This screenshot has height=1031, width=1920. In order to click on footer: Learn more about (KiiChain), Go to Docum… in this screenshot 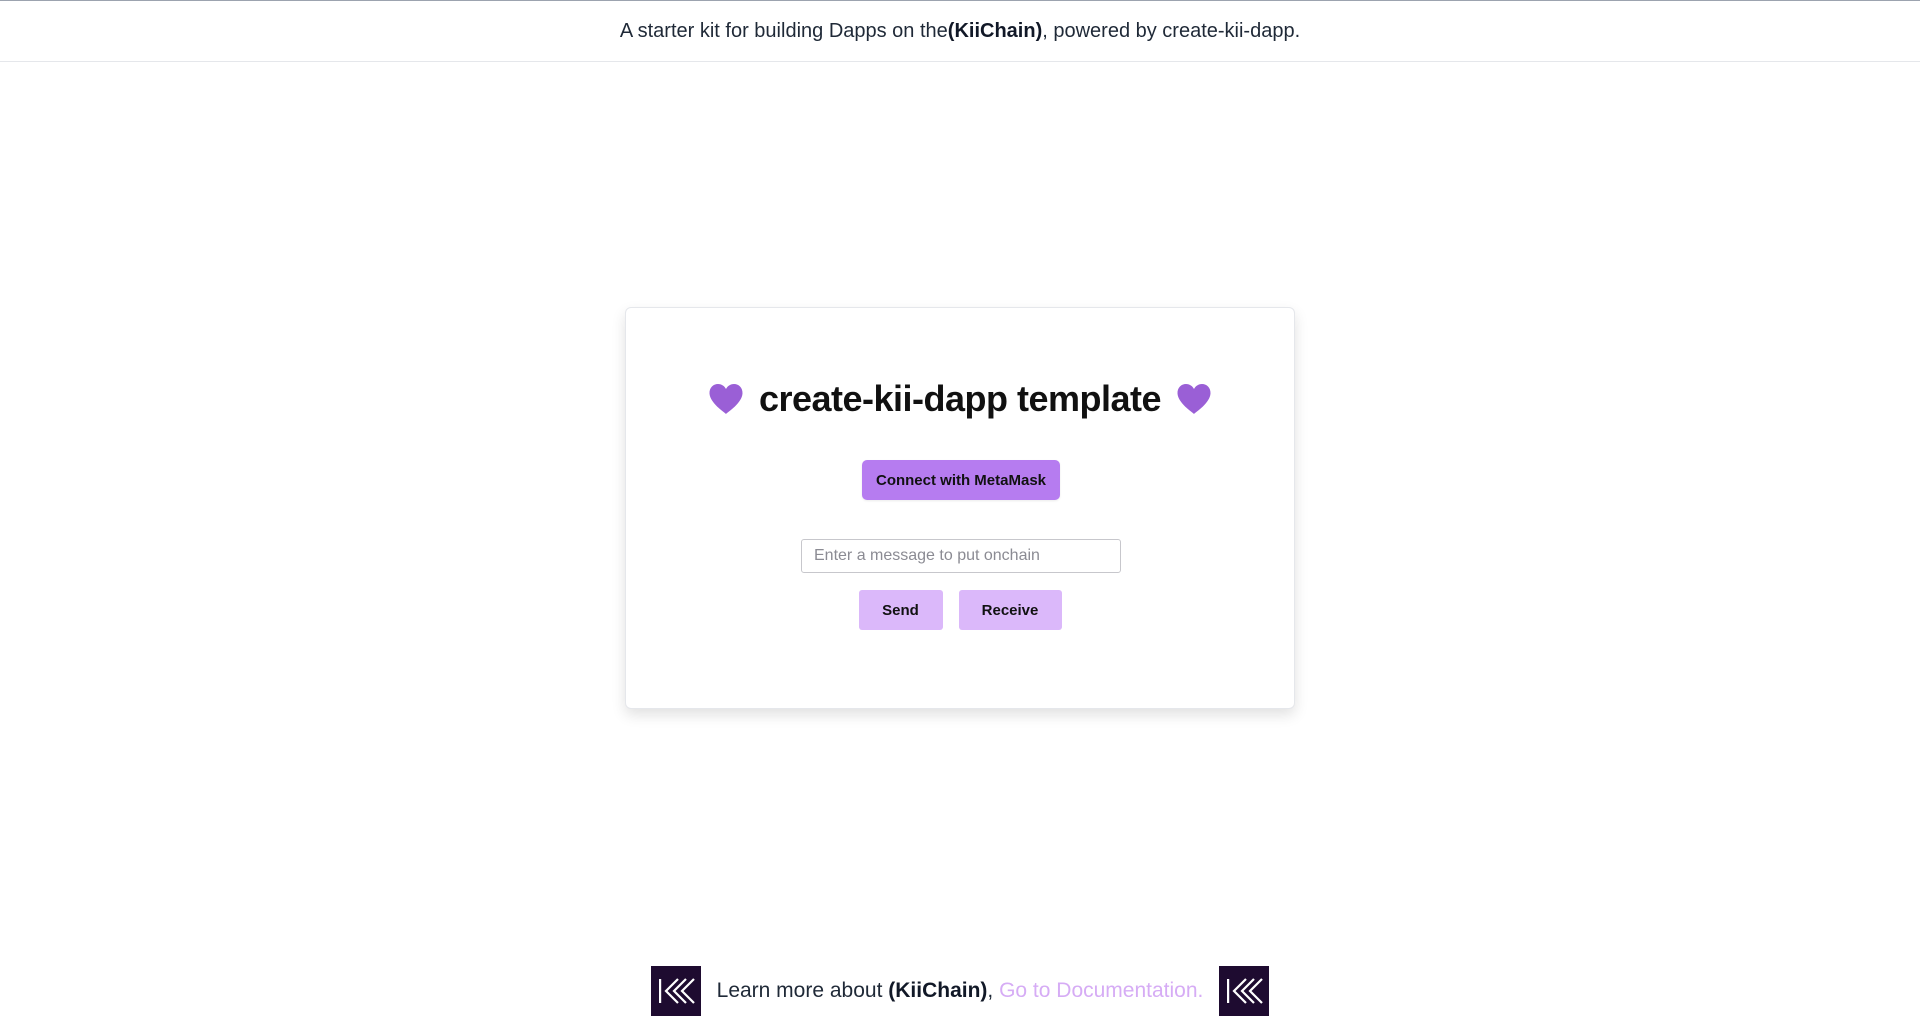, I will do `click(960, 991)`.